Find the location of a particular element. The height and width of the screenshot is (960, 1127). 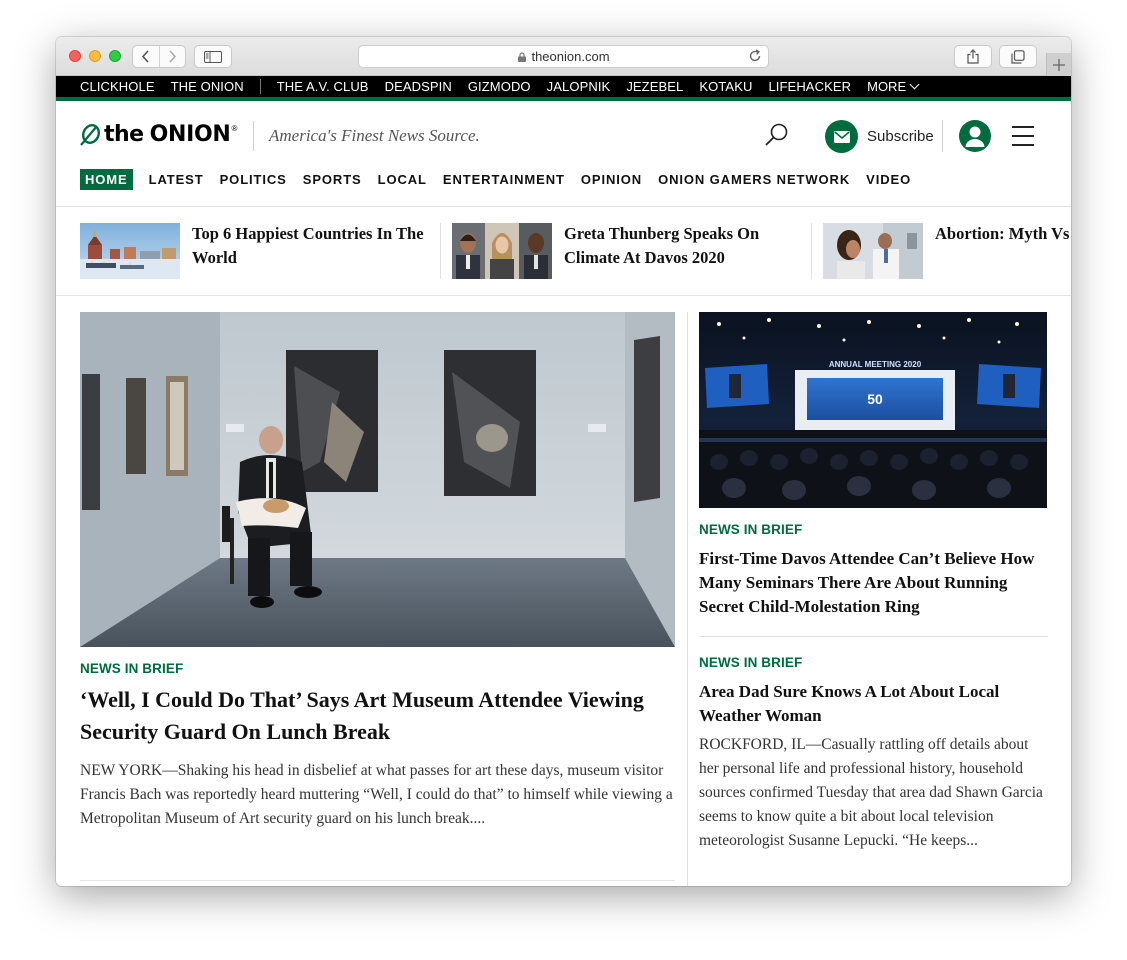

tabs-icon is located at coordinates (1018, 56).